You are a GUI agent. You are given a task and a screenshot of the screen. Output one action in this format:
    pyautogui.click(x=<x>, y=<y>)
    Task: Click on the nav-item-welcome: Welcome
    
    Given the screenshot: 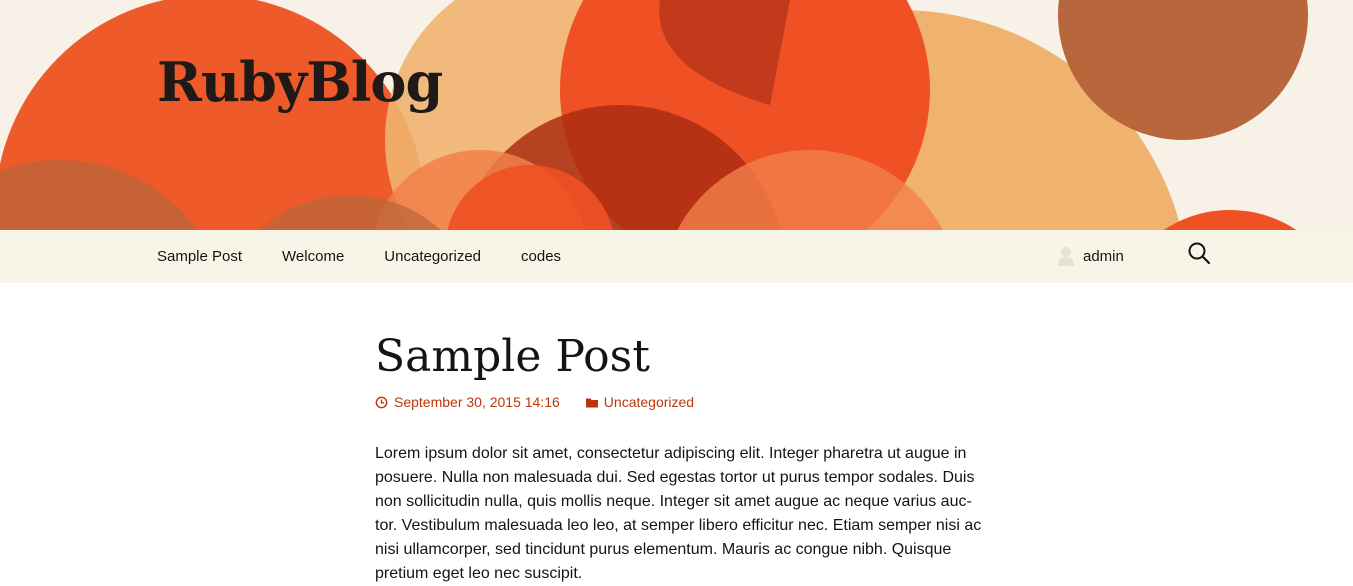 What is the action you would take?
    pyautogui.click(x=313, y=256)
    